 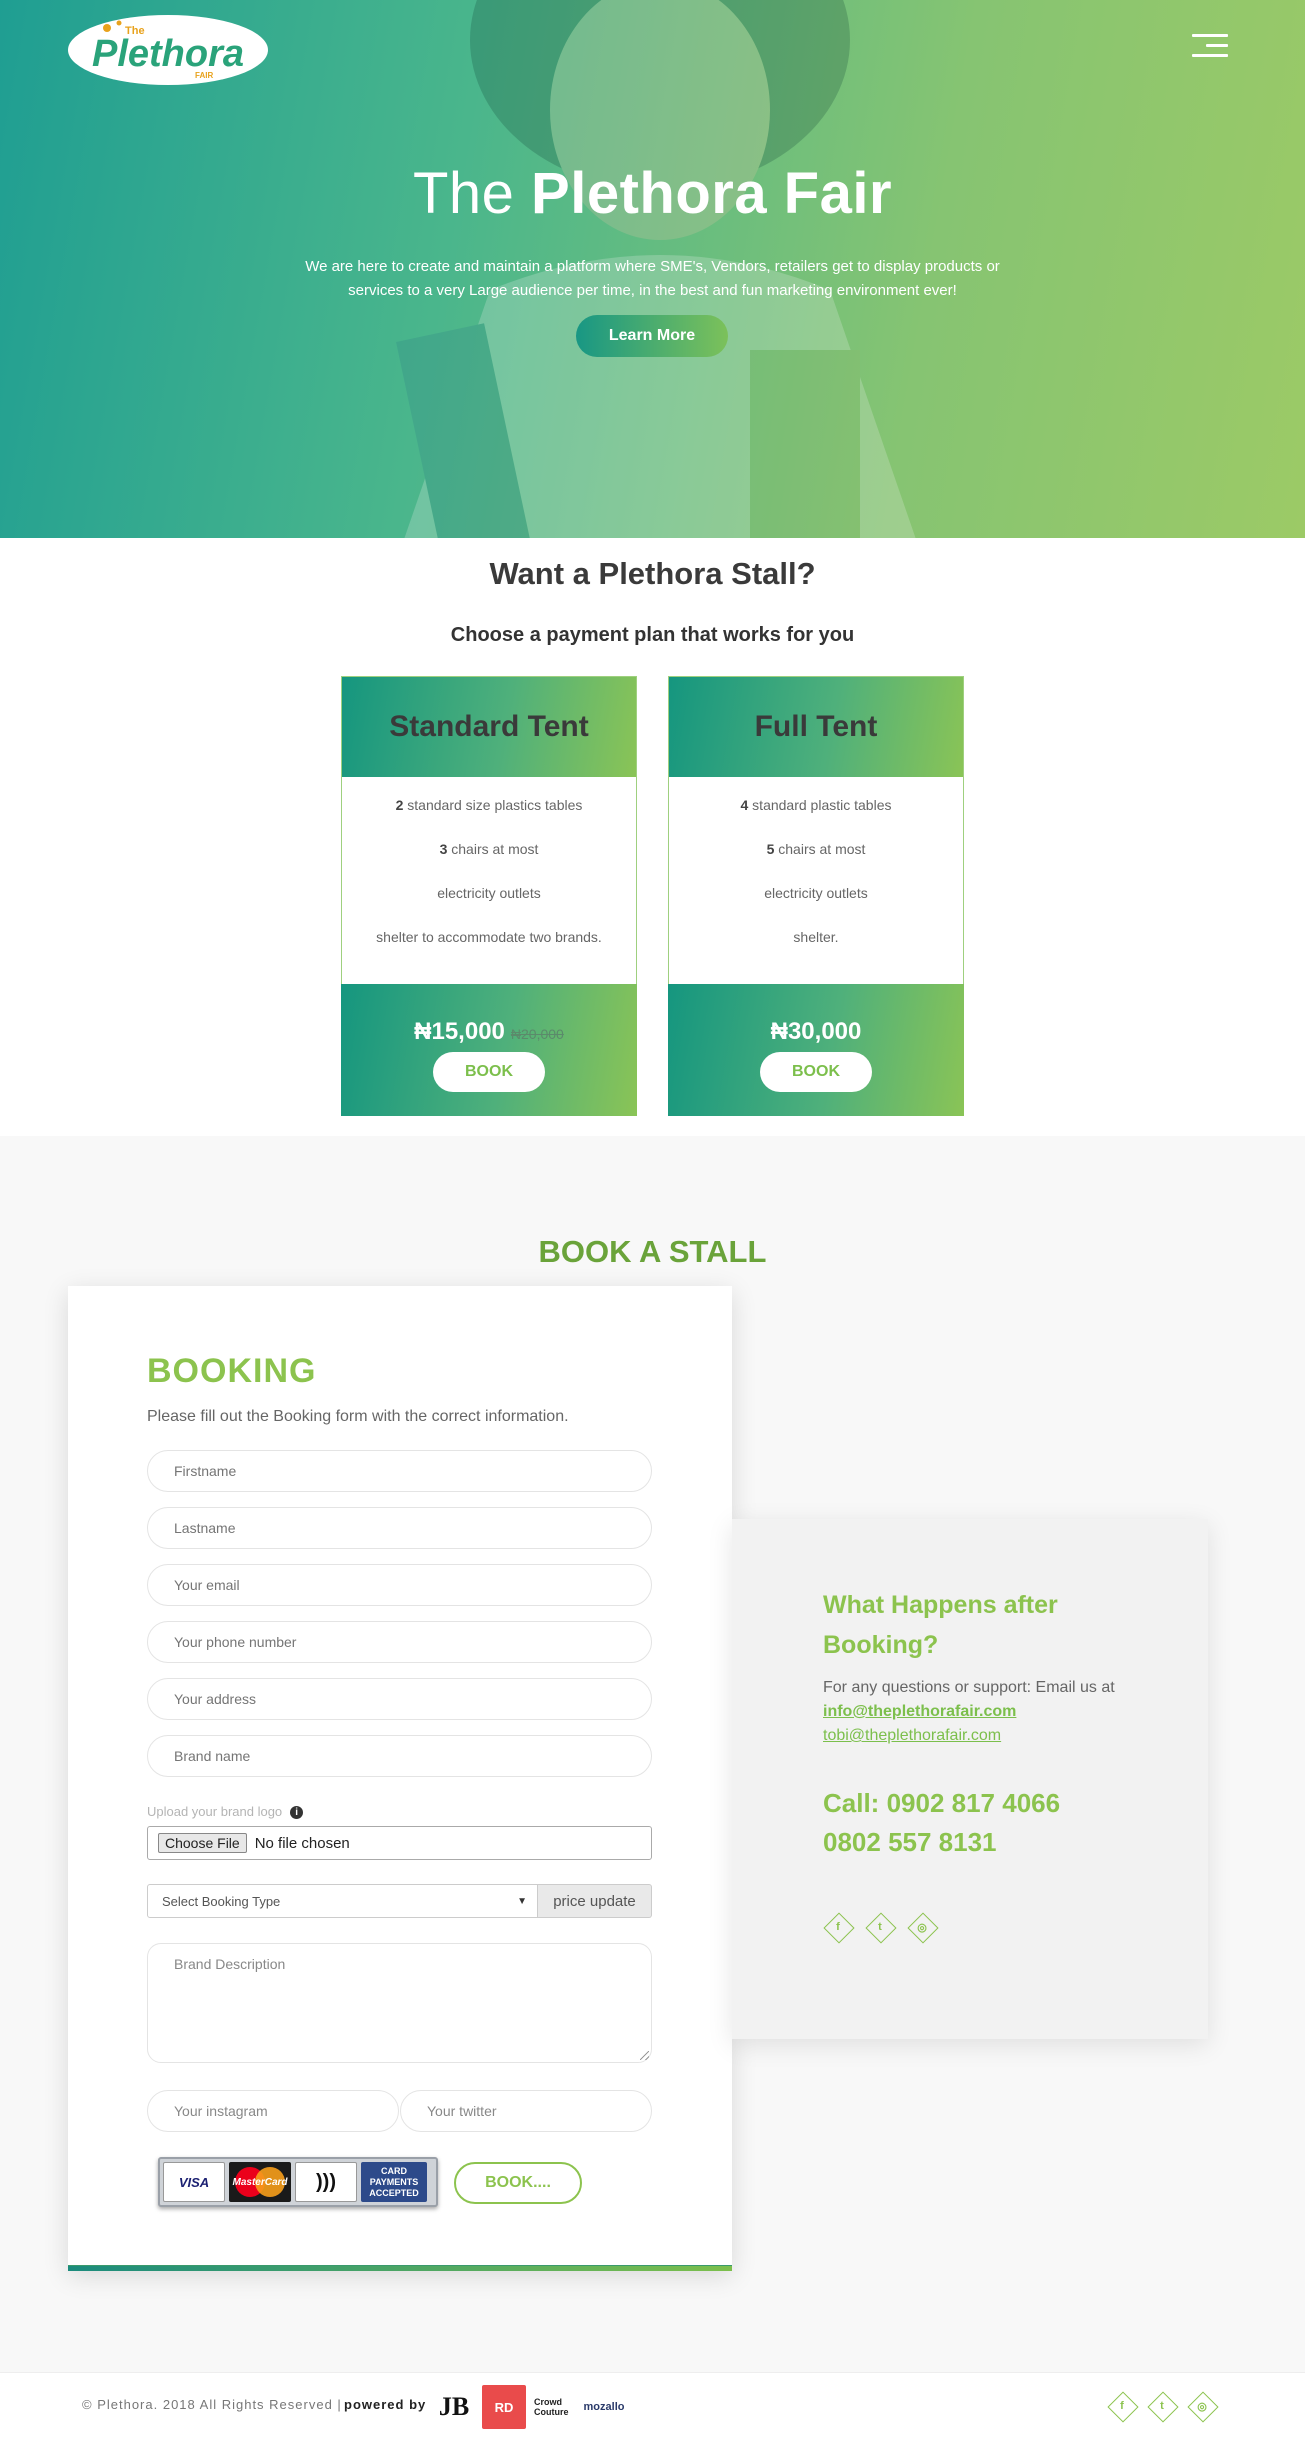 What do you see at coordinates (204, 75) in the screenshot?
I see `logo-fair: FAIR` at bounding box center [204, 75].